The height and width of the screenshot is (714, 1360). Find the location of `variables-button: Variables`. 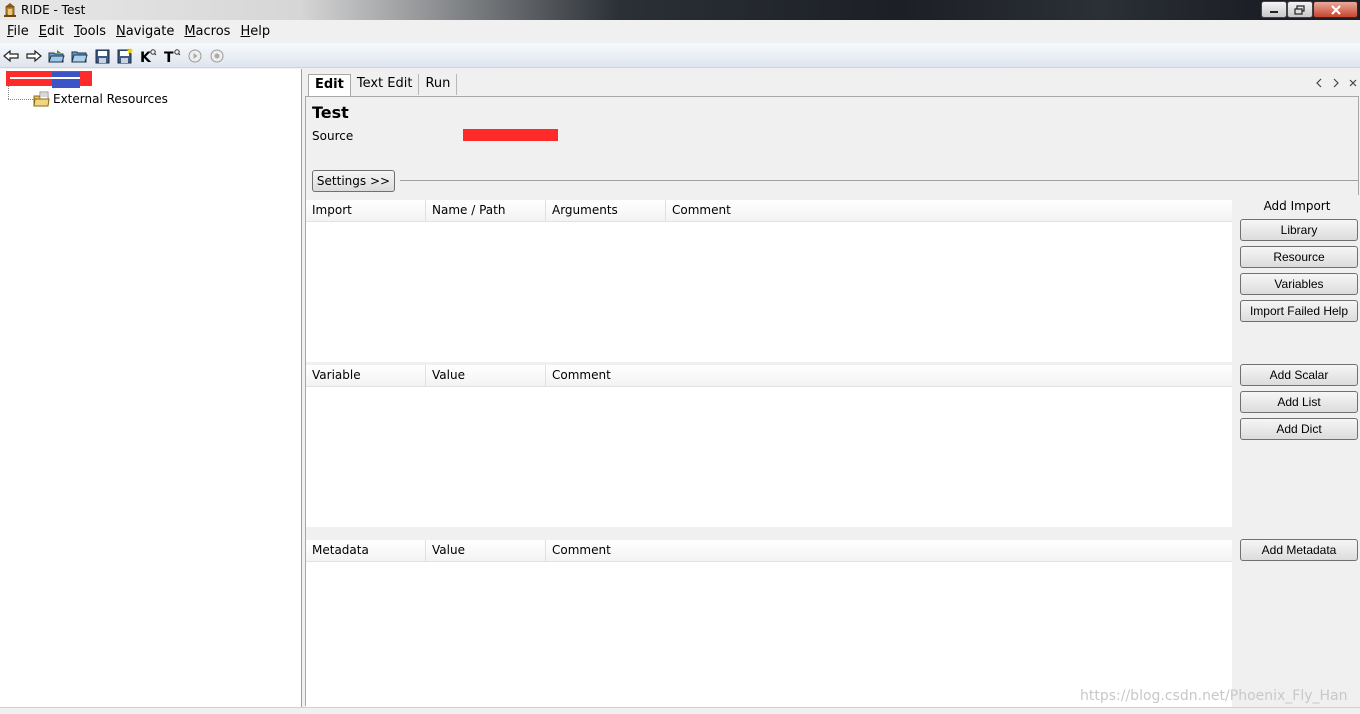

variables-button: Variables is located at coordinates (1299, 284).